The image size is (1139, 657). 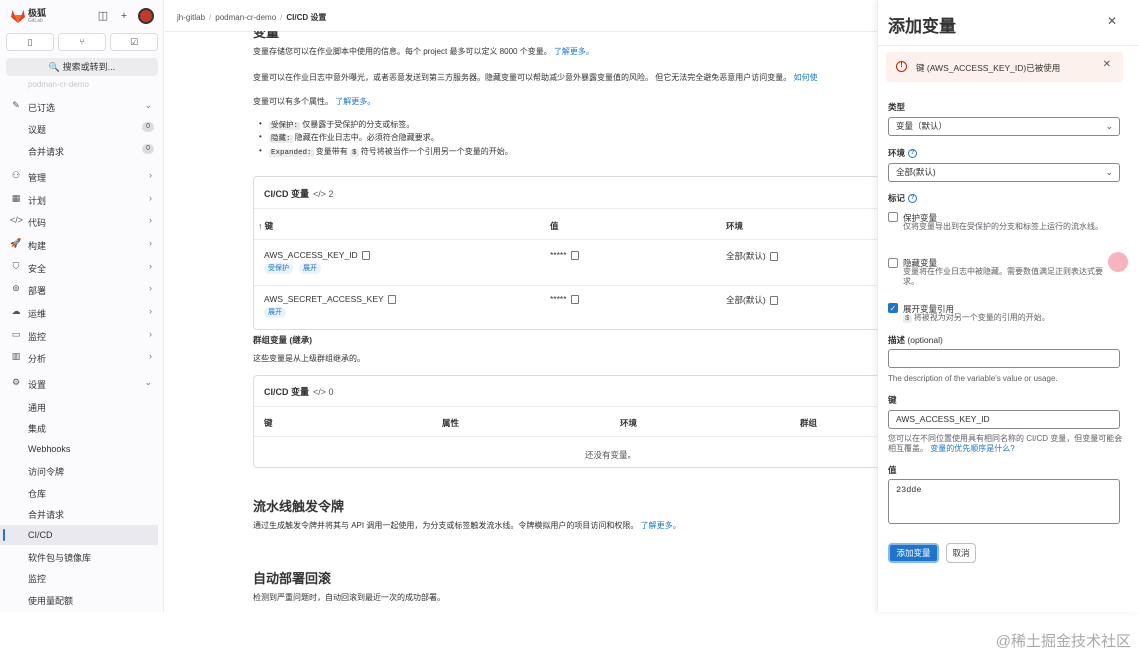 What do you see at coordinates (82, 244) in the screenshot?
I see `sidebar-item-build: 🚀 构建 ›` at bounding box center [82, 244].